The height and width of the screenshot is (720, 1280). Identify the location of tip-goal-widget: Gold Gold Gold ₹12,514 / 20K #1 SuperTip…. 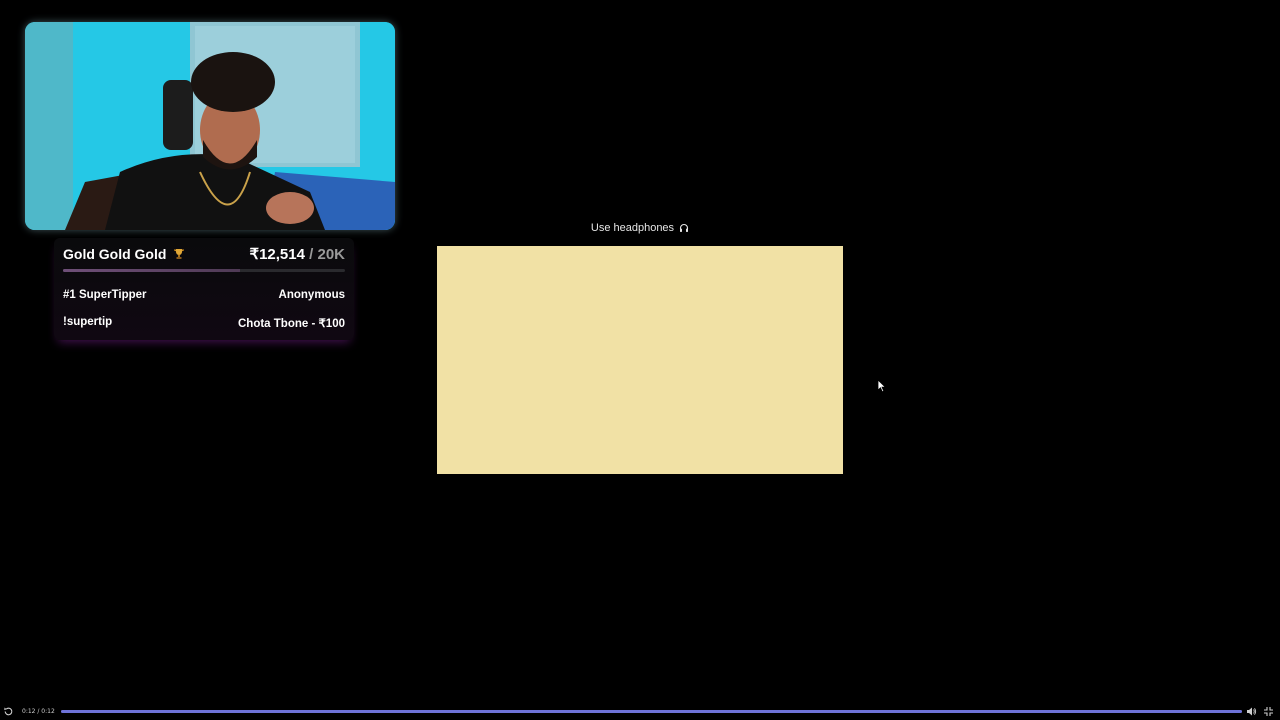
(204, 289).